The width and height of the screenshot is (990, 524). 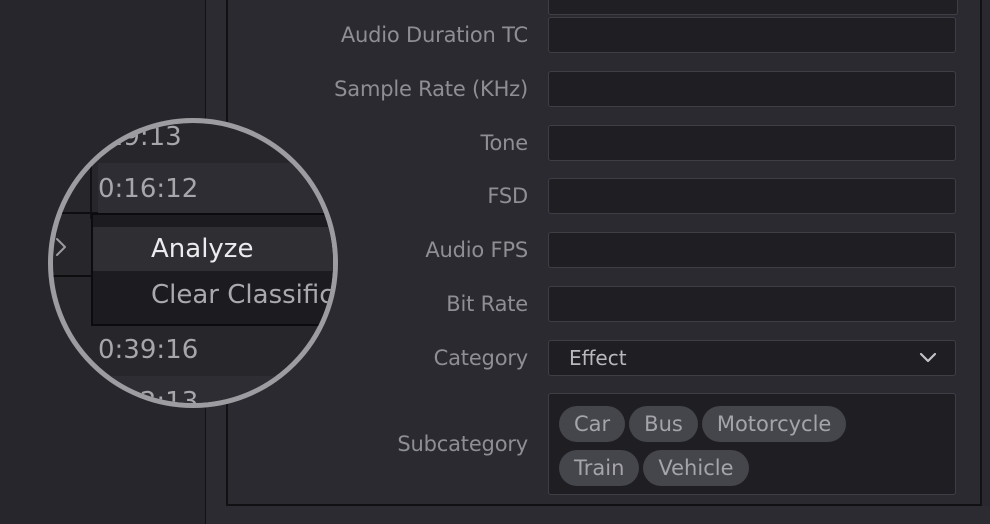 What do you see at coordinates (752, 304) in the screenshot?
I see `bit-rate-field` at bounding box center [752, 304].